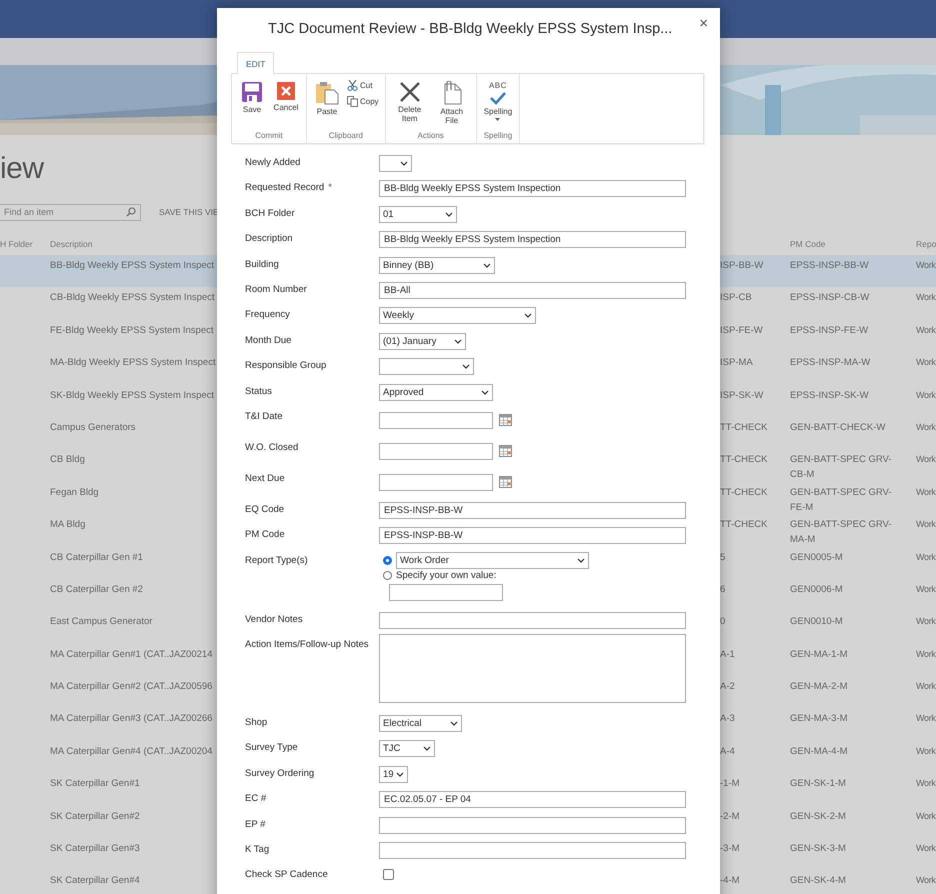  I want to click on table-cell-text: 0, so click(723, 622).